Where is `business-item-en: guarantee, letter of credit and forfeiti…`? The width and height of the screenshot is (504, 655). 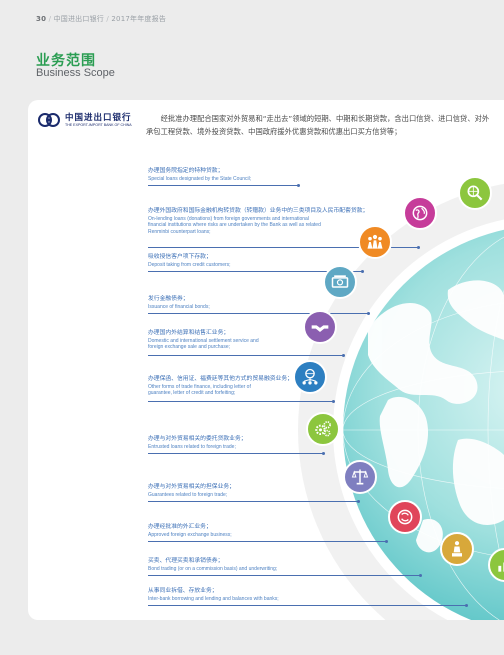 business-item-en: guarantee, letter of credit and forfeiti… is located at coordinates (192, 393).